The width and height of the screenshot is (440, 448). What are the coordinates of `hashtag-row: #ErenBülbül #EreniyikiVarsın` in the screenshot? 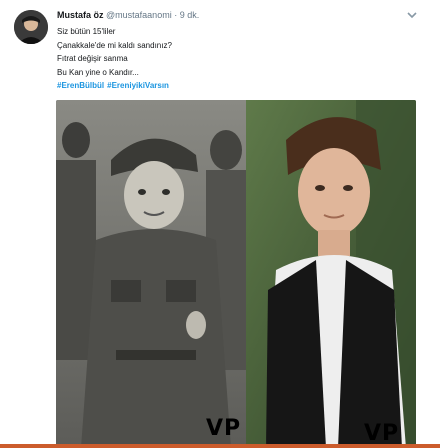 It's located at (114, 86).